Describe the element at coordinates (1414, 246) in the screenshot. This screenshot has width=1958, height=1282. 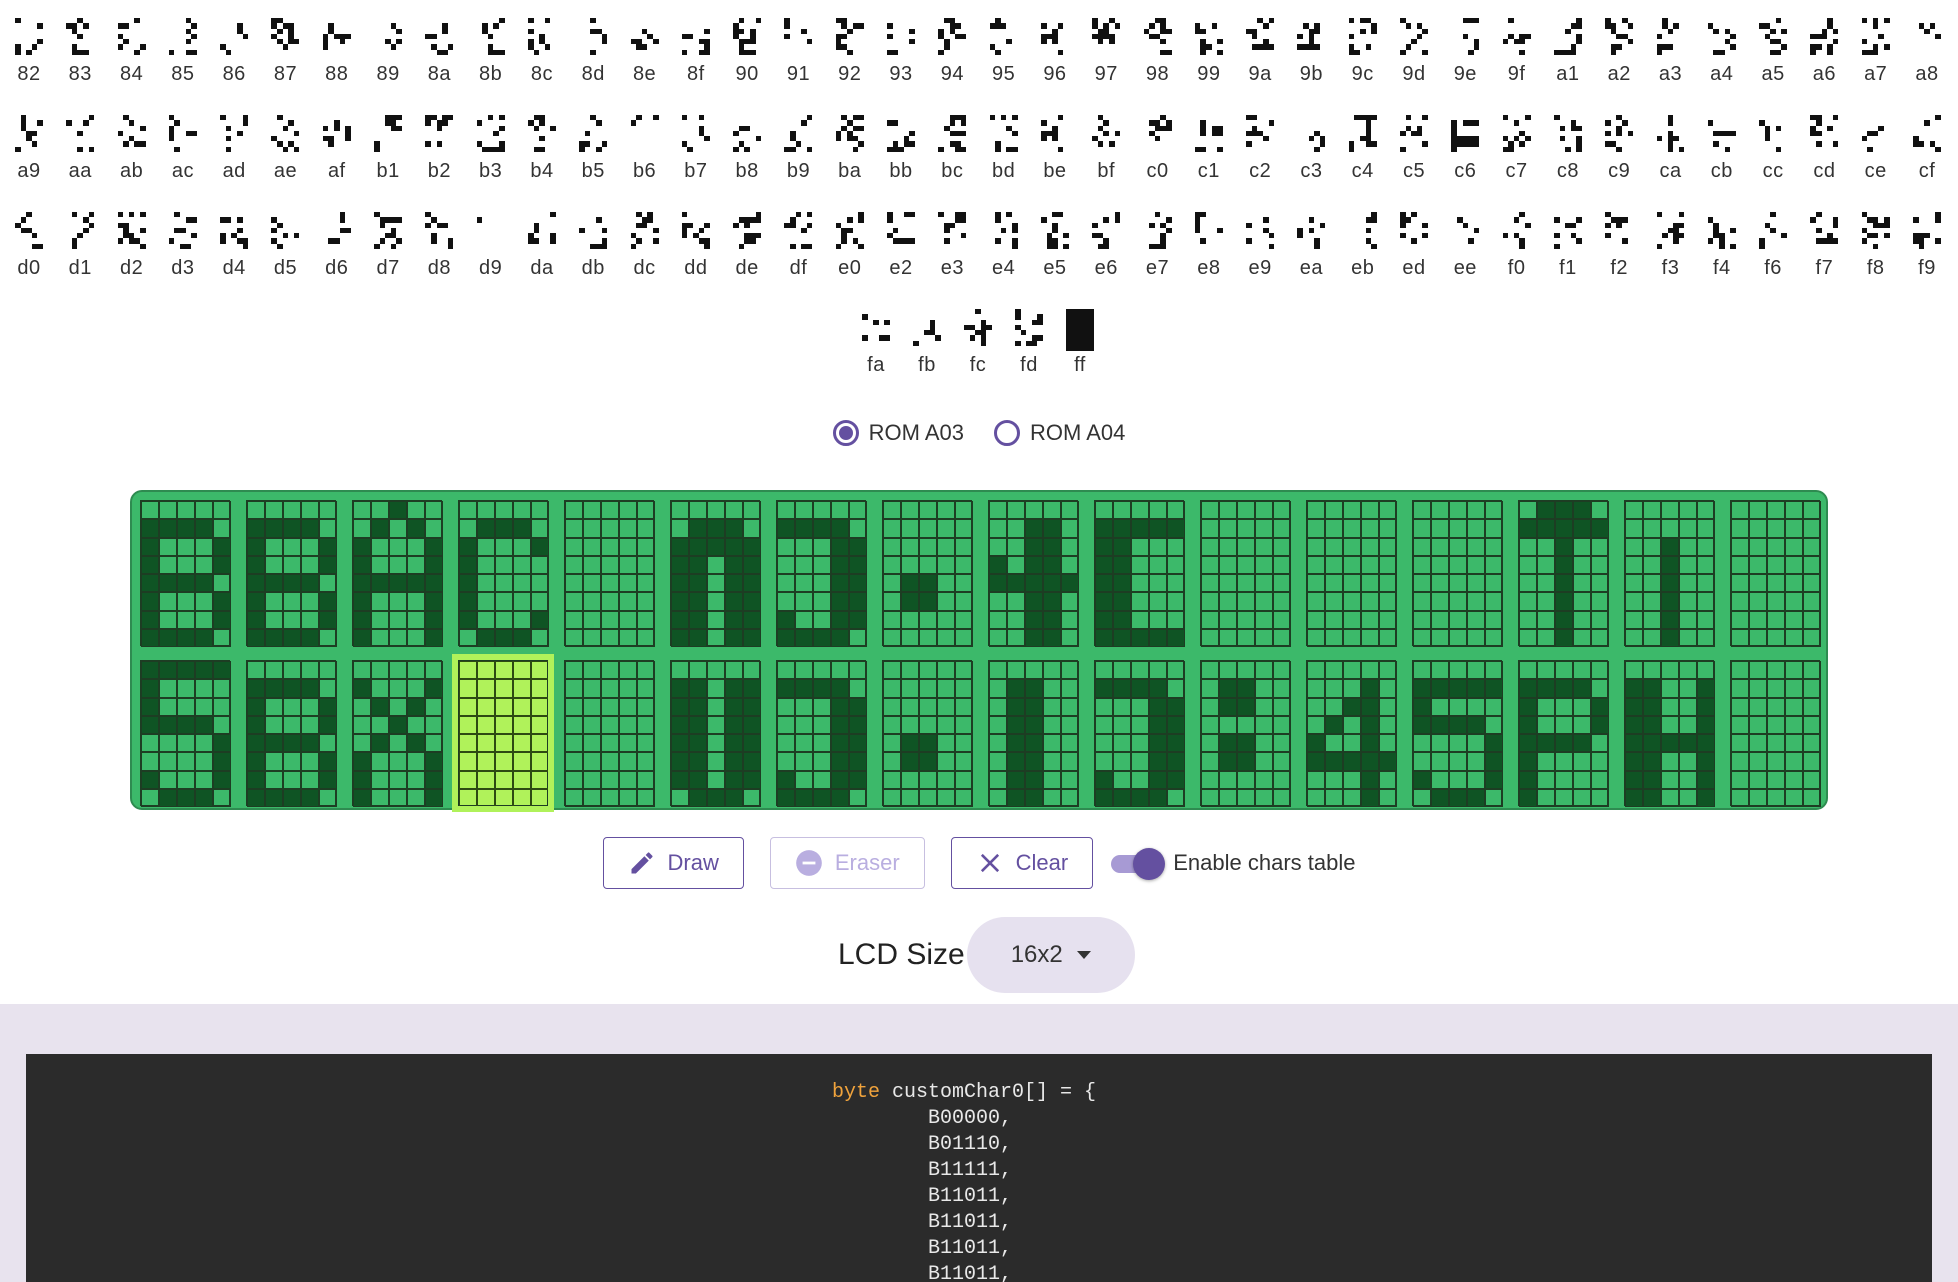
I see `char-ed: ed` at that location.